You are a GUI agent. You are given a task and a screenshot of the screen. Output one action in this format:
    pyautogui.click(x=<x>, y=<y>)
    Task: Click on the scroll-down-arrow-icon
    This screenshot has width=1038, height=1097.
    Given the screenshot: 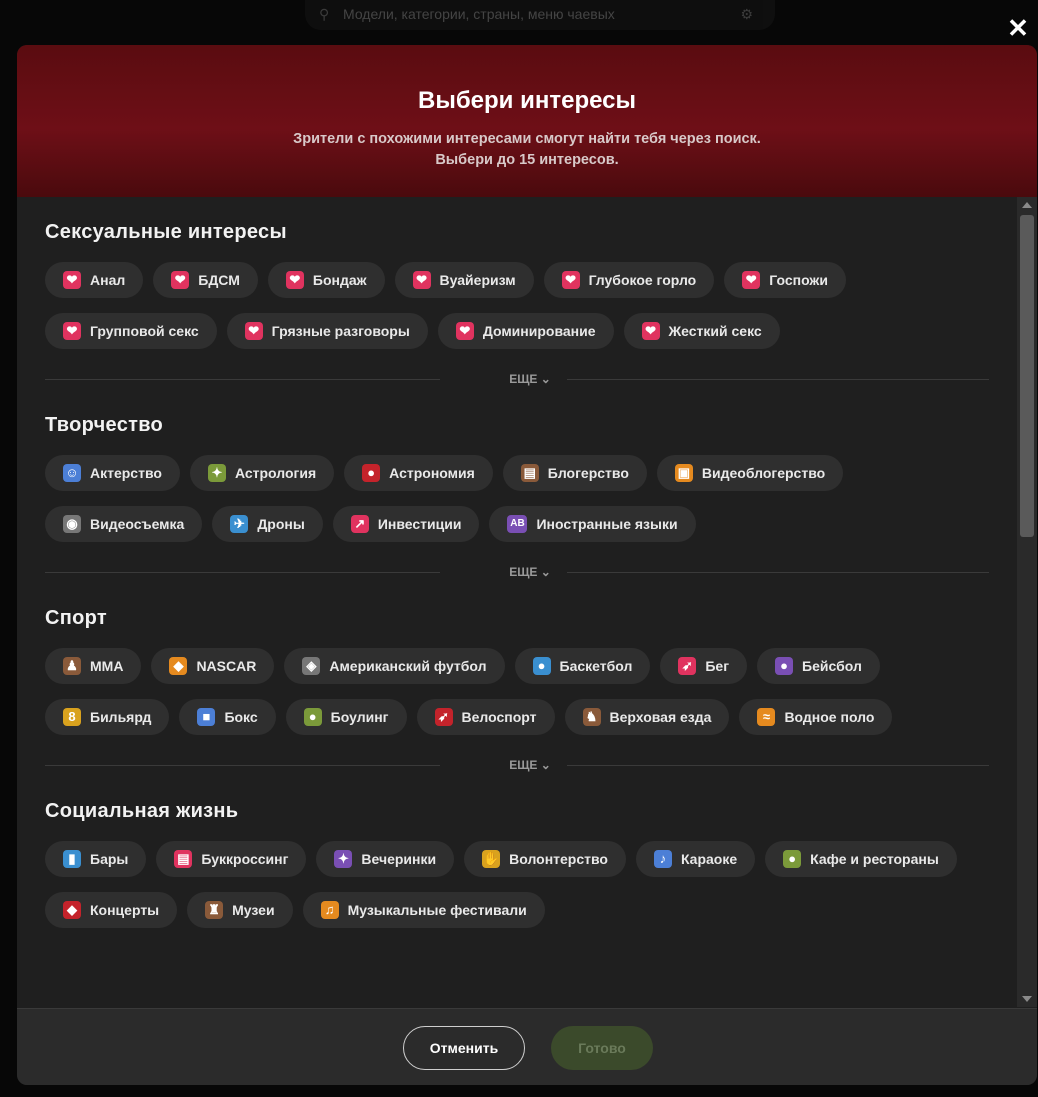 What is the action you would take?
    pyautogui.click(x=1027, y=999)
    